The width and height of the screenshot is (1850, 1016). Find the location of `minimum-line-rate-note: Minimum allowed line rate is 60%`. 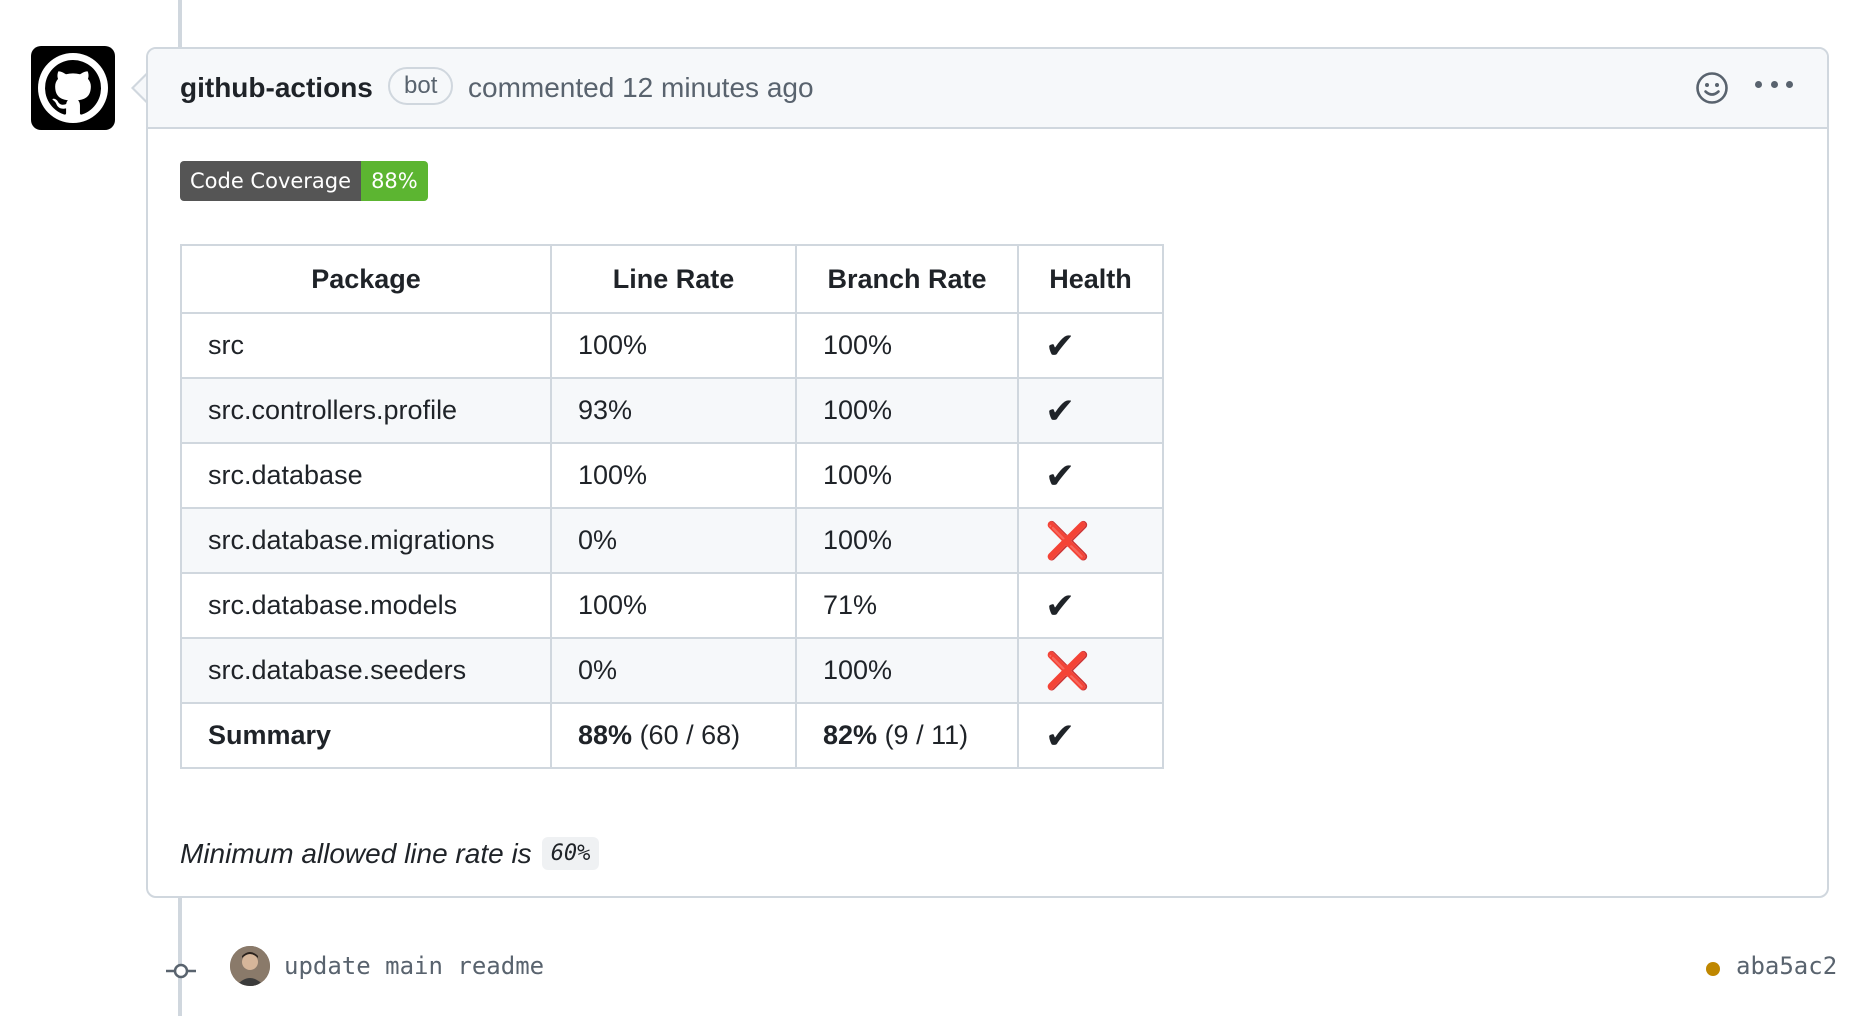

minimum-line-rate-note: Minimum allowed line rate is 60% is located at coordinates (390, 853).